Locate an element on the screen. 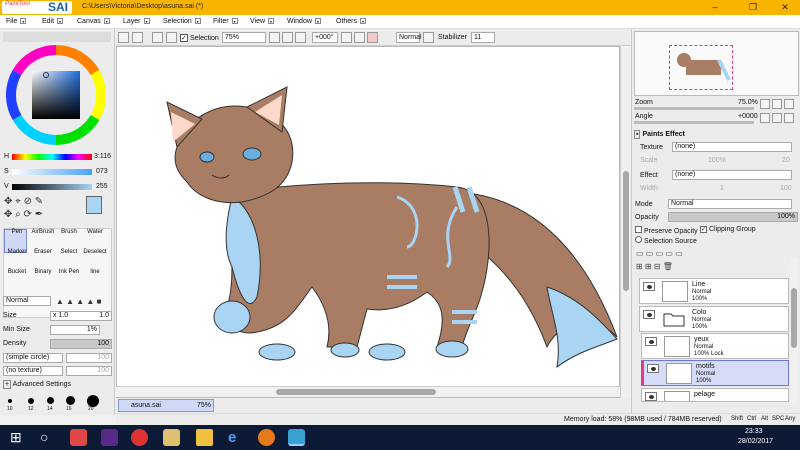 The height and width of the screenshot is (450, 800). horizontal-scrollbar is located at coordinates (368, 391).